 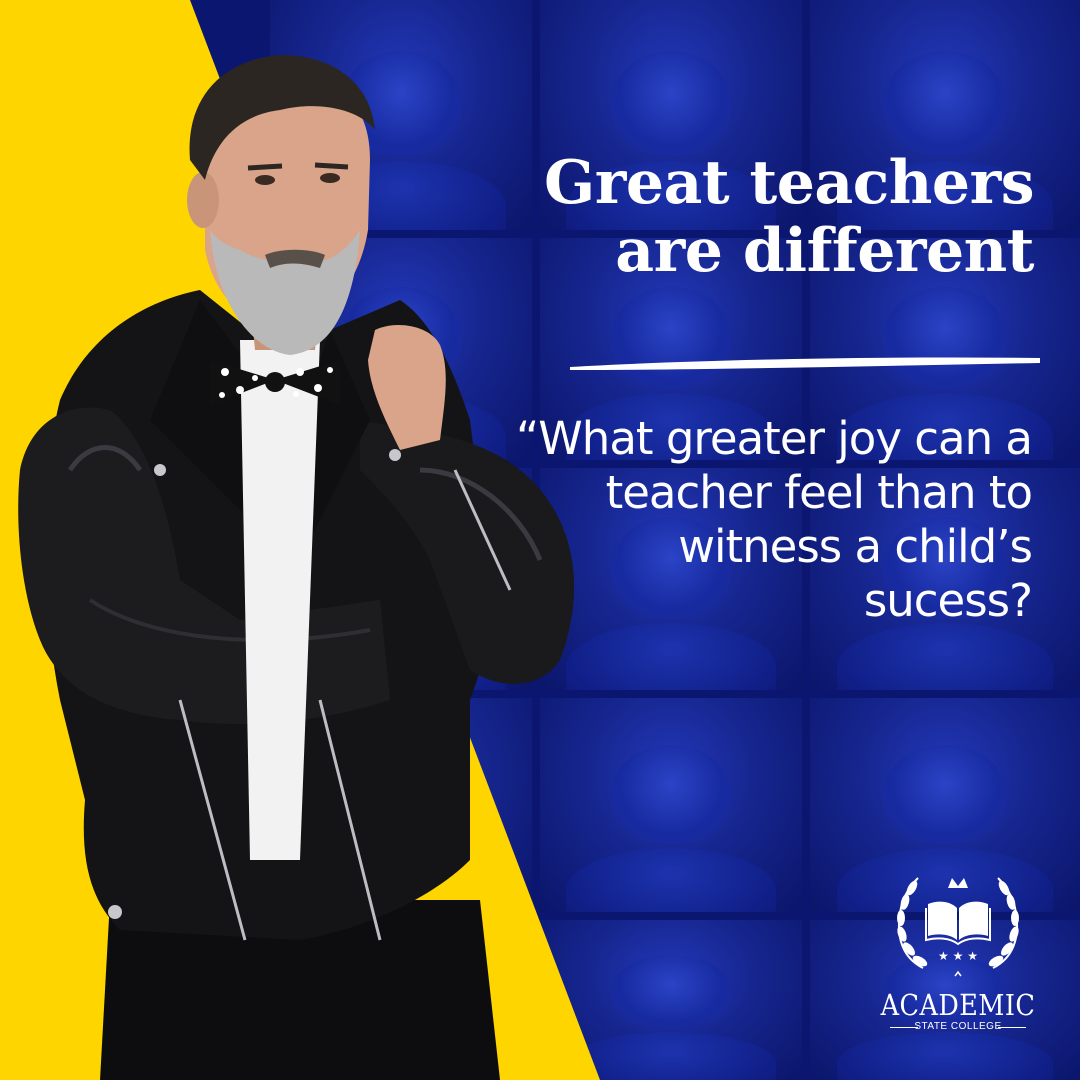 What do you see at coordinates (805, 363) in the screenshot?
I see `brush-underline` at bounding box center [805, 363].